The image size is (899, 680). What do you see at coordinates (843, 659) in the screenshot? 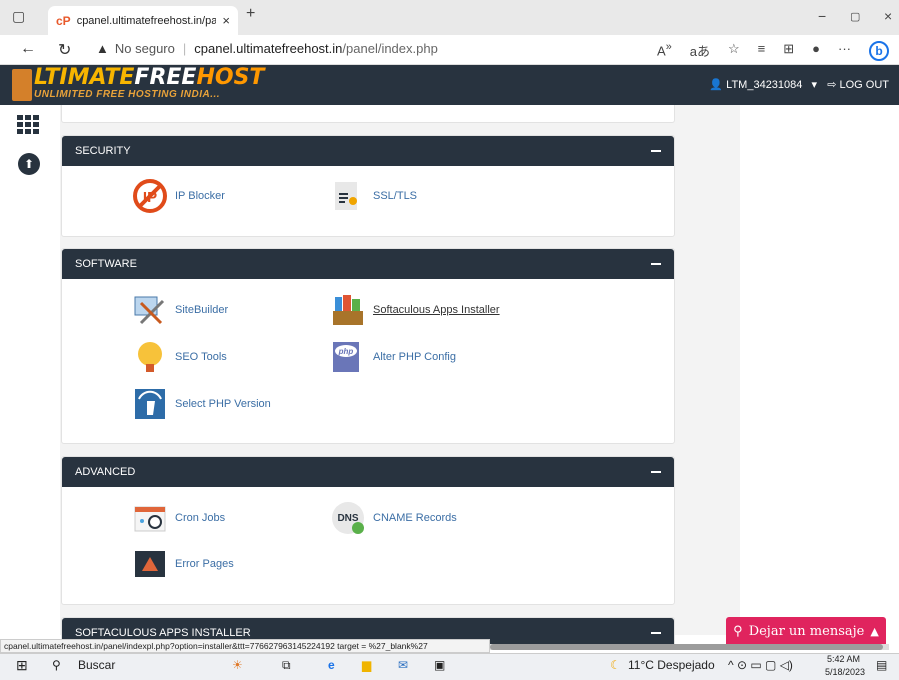
I see `clock-time: 5:42 AM` at bounding box center [843, 659].